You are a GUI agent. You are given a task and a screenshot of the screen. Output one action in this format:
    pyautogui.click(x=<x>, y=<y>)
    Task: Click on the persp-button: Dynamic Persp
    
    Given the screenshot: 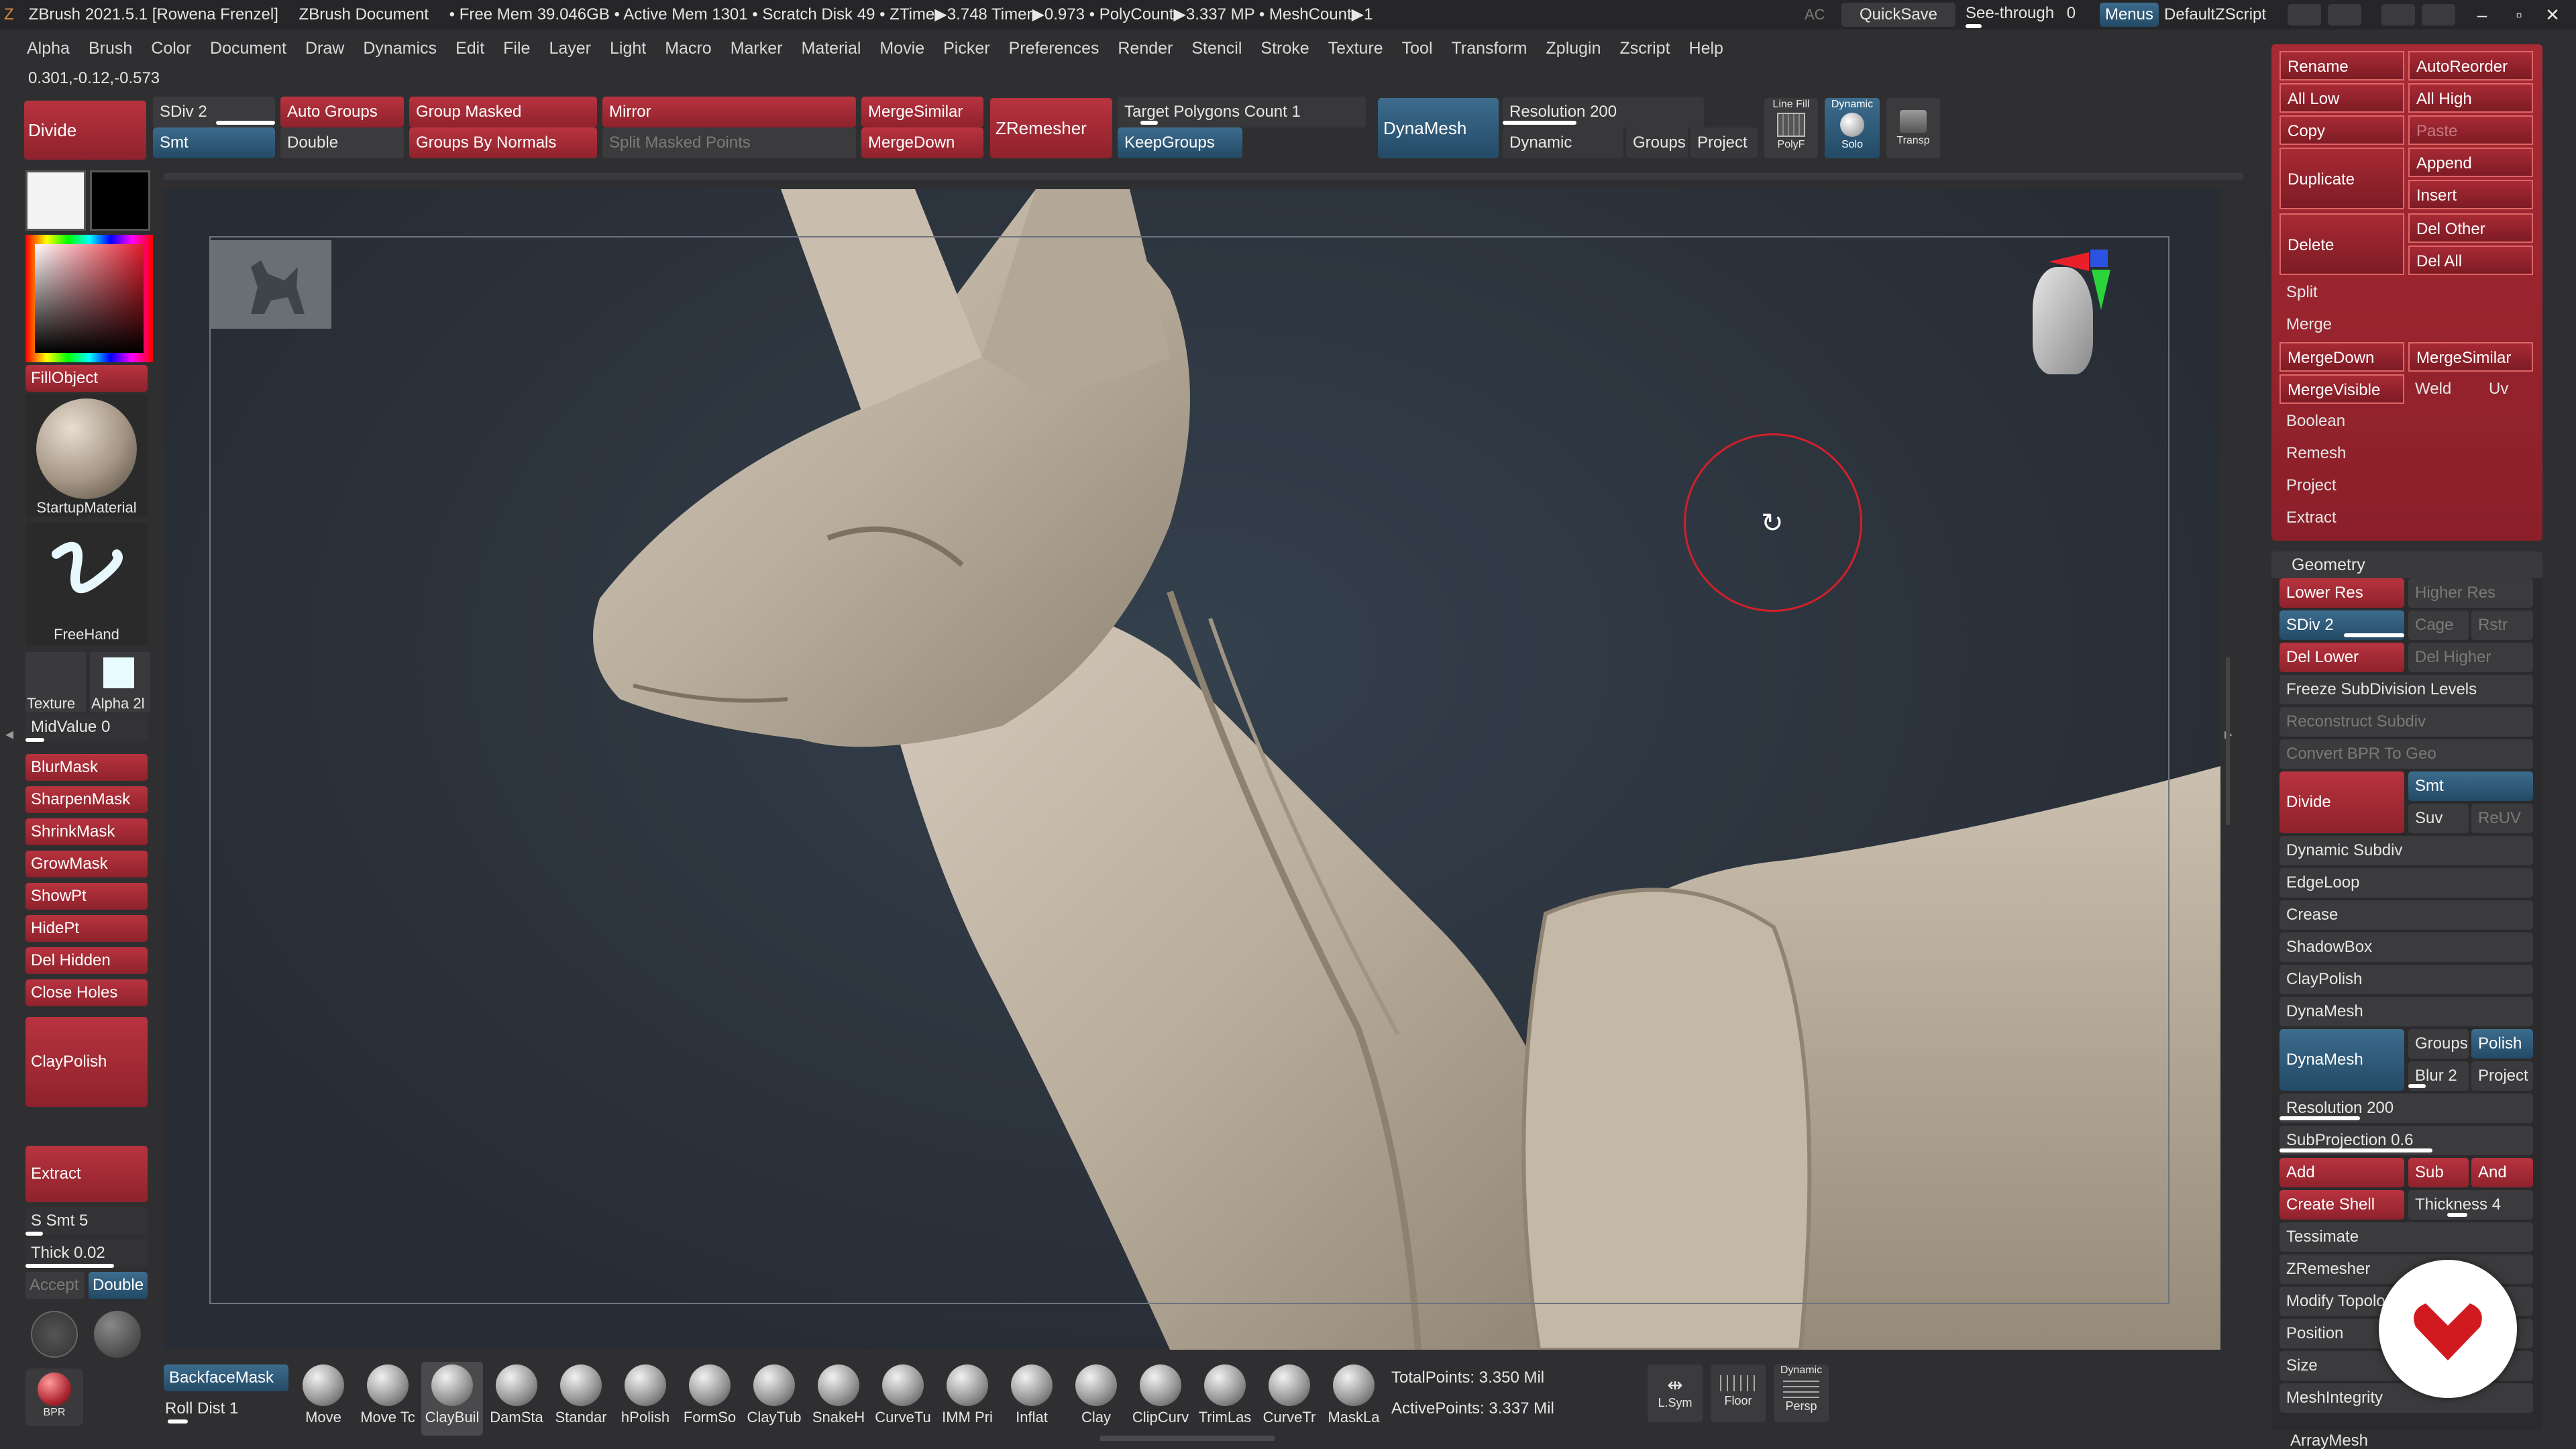 What is the action you would take?
    pyautogui.click(x=1801, y=1393)
    